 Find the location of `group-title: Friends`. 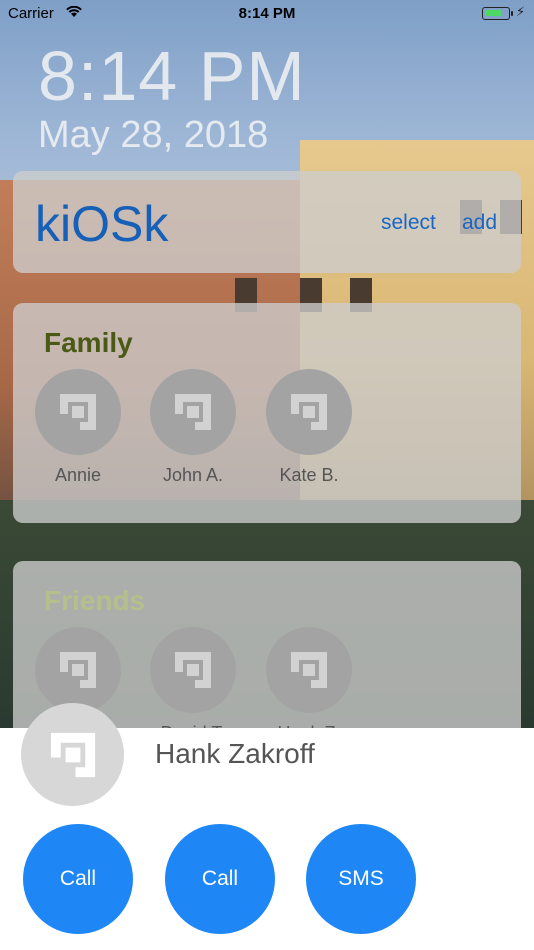

group-title: Friends is located at coordinates (95, 600).